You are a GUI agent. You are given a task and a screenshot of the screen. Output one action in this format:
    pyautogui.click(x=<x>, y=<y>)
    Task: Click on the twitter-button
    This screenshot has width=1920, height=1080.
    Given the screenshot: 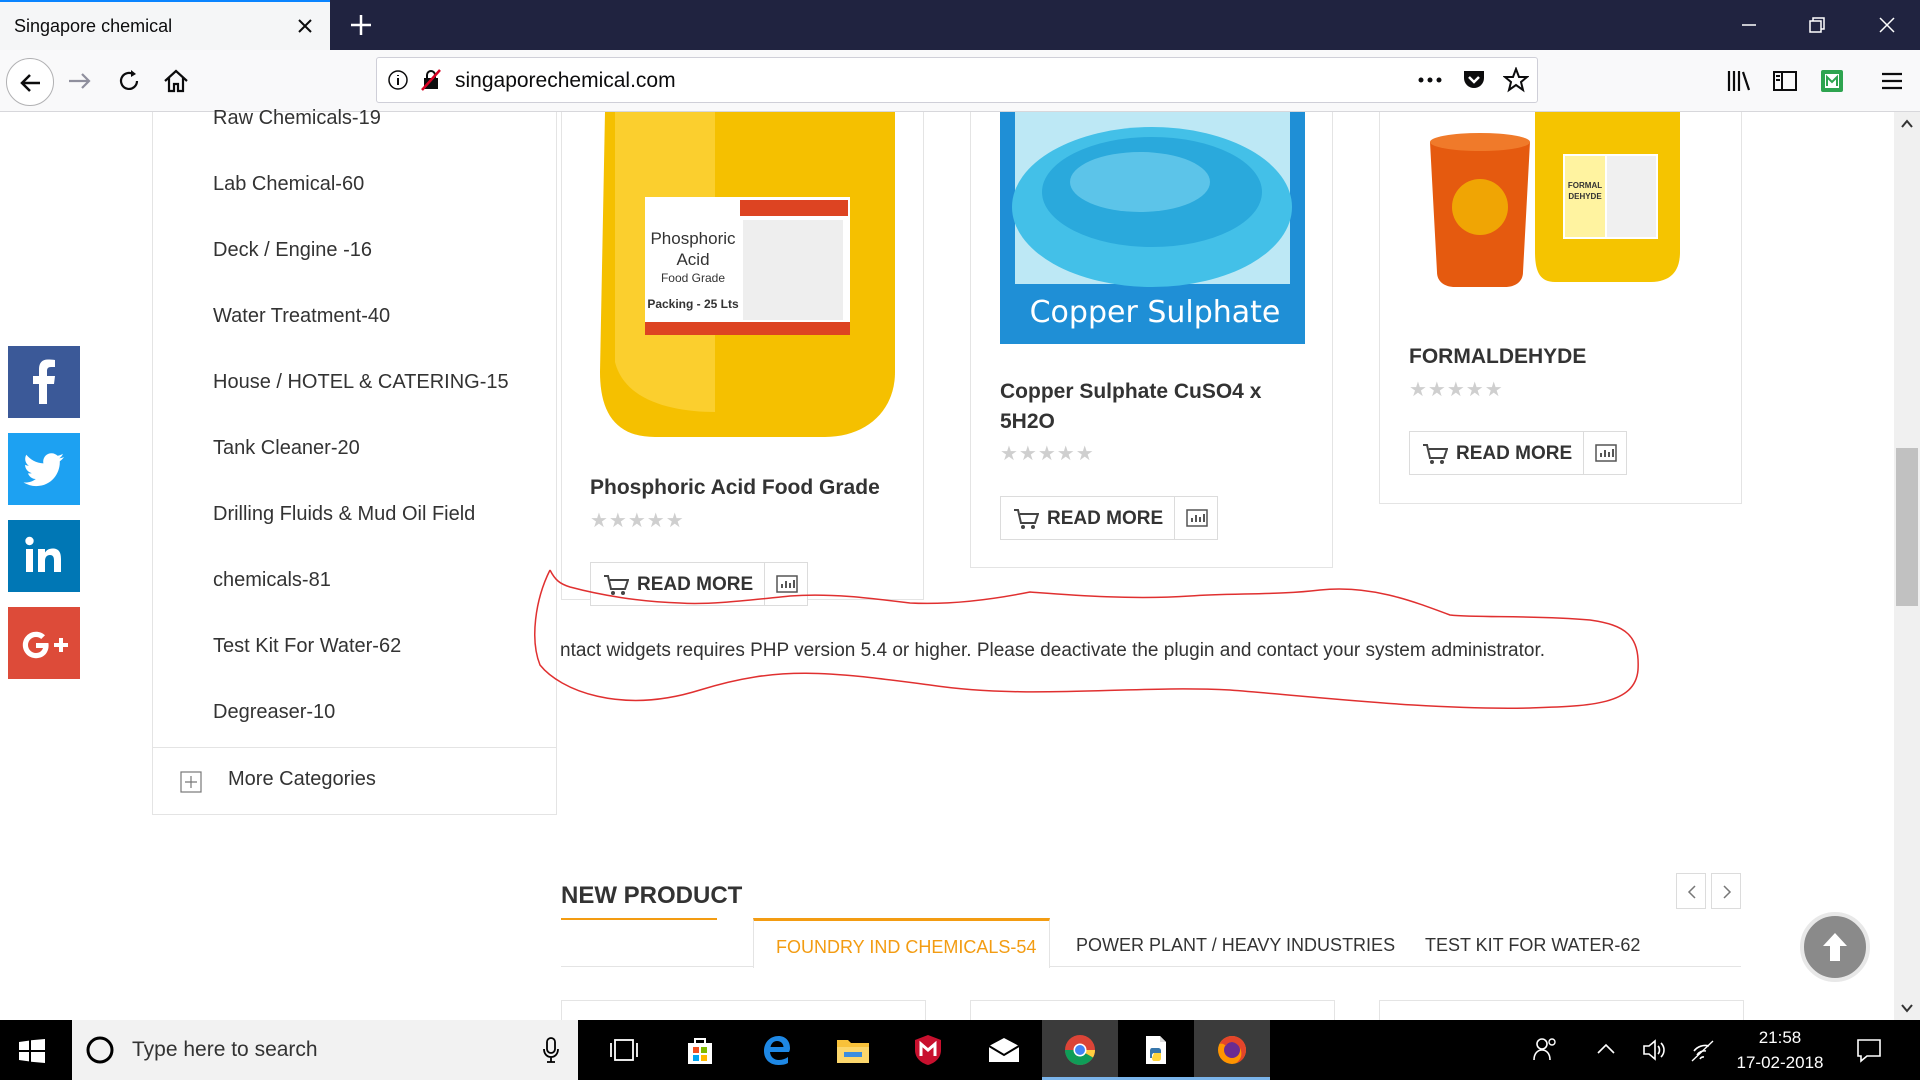 What is the action you would take?
    pyautogui.click(x=44, y=469)
    